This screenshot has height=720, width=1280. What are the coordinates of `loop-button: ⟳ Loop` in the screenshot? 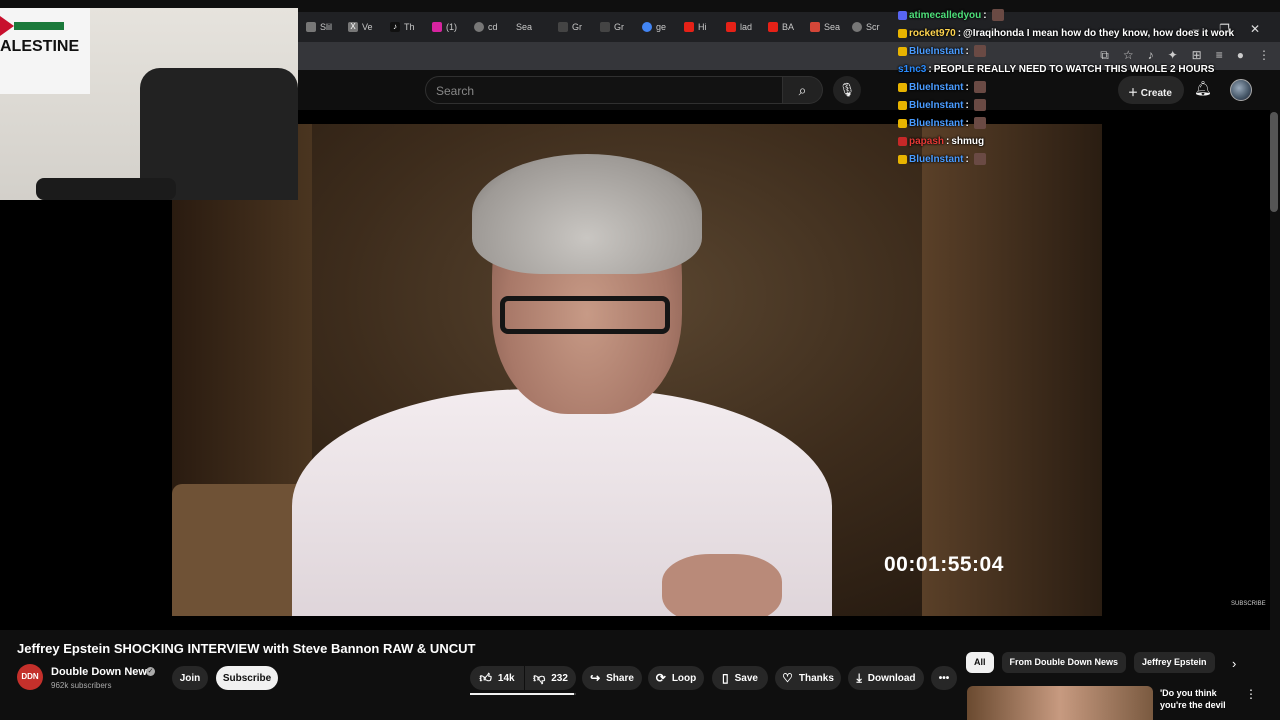 It's located at (676, 678).